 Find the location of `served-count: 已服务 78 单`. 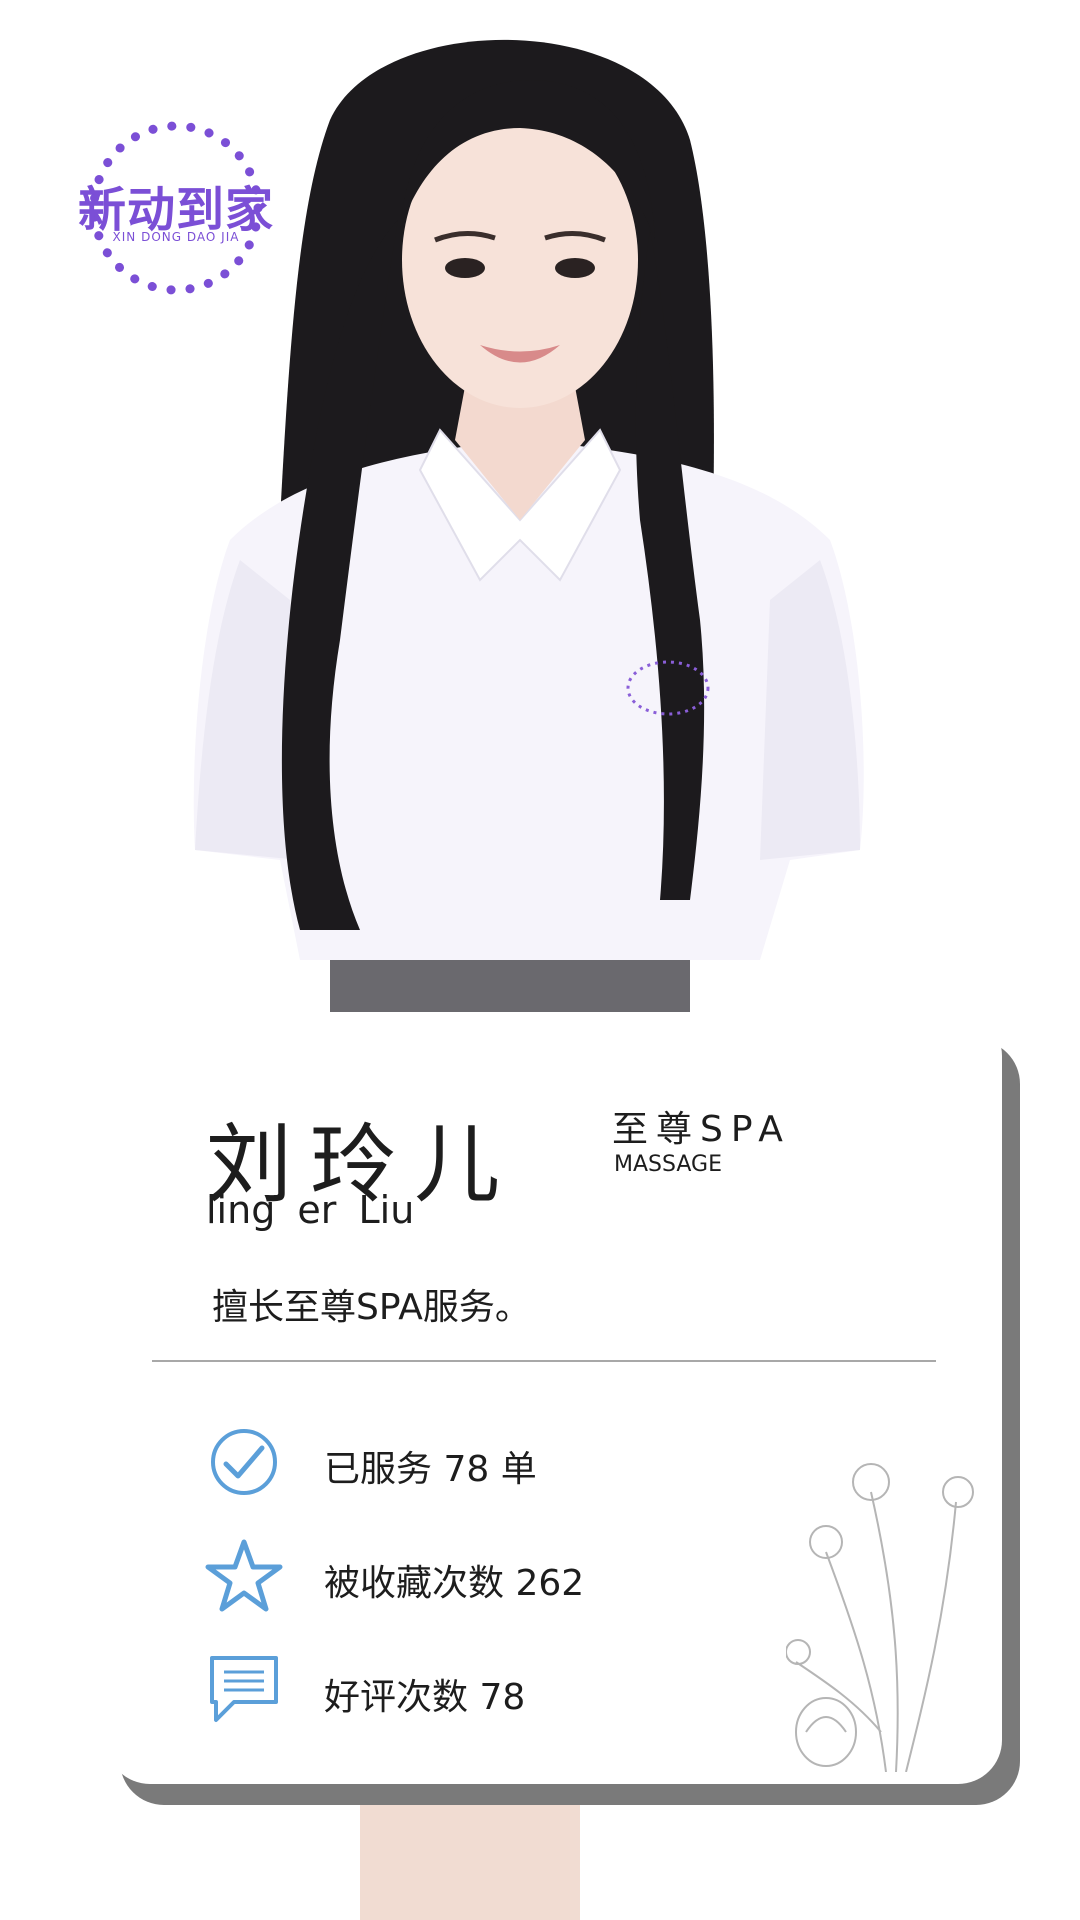

served-count: 已服务 78 单 is located at coordinates (430, 1469).